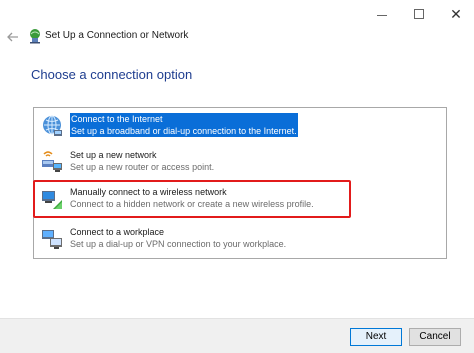 The image size is (474, 353). Describe the element at coordinates (112, 74) in the screenshot. I see `page-heading: Choose a connection option` at that location.